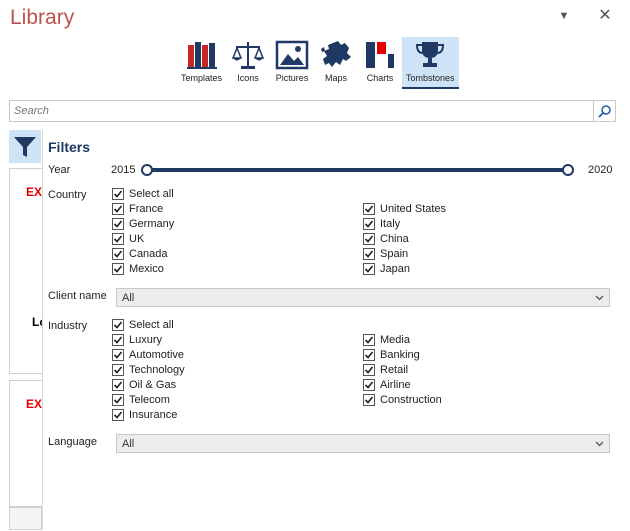 This screenshot has height=531, width=630. What do you see at coordinates (67, 195) in the screenshot?
I see `country-label: Country` at bounding box center [67, 195].